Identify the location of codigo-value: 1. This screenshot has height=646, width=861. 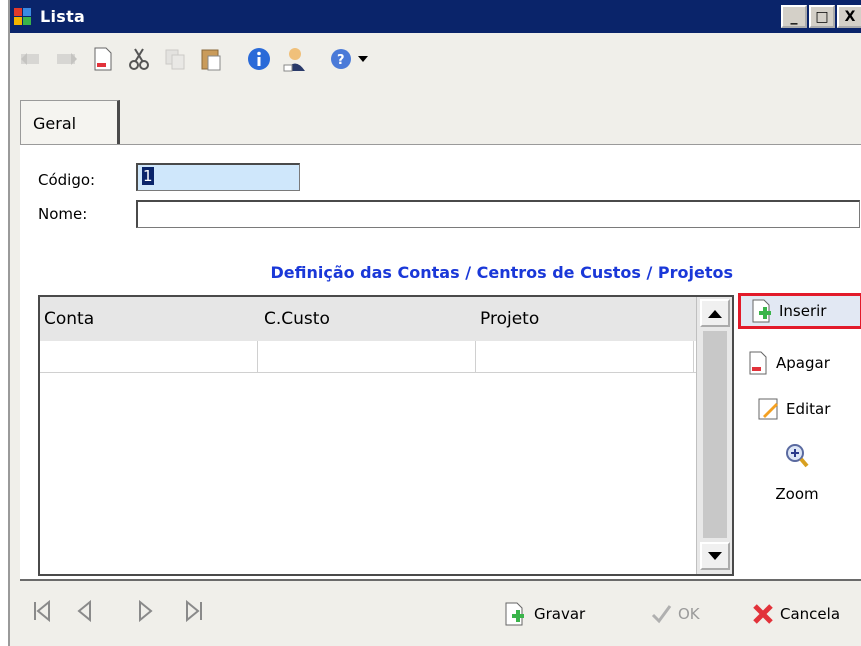
(148, 176).